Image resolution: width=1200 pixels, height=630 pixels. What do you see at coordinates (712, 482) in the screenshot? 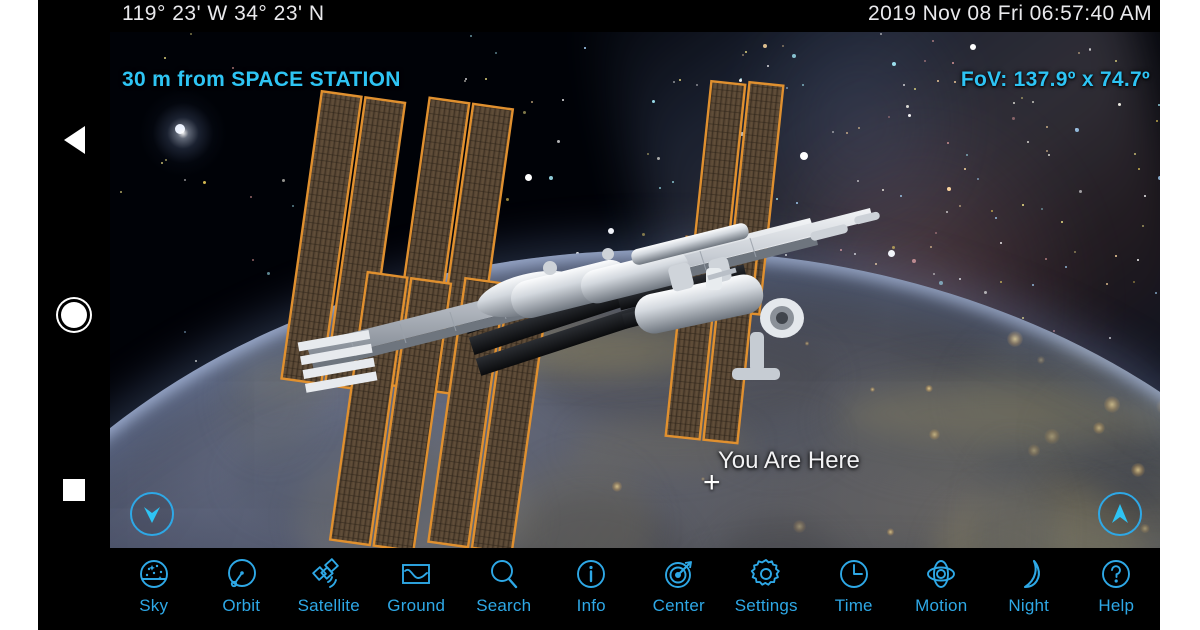
I see `you-are-here-crosshair-icon: +` at bounding box center [712, 482].